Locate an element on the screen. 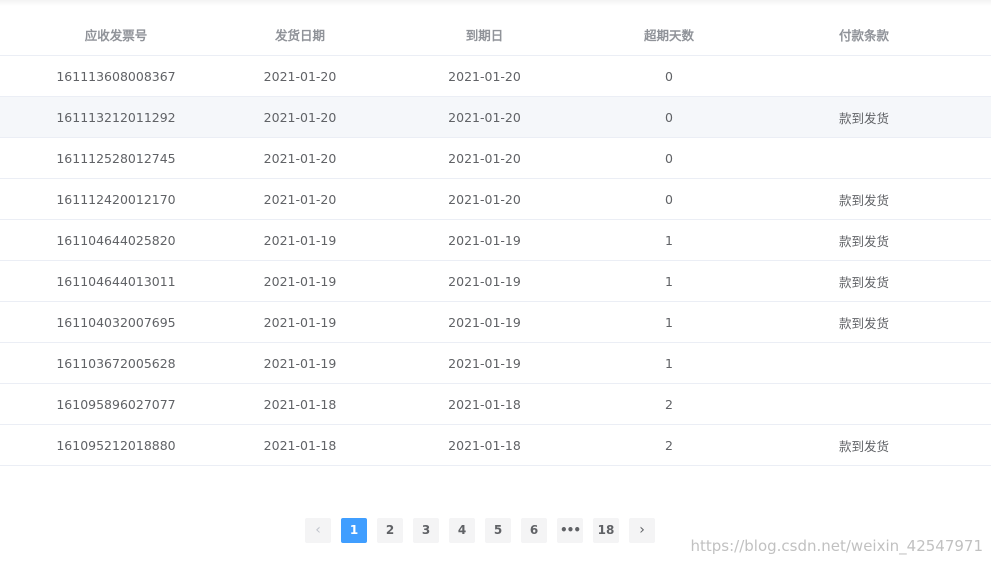 The width and height of the screenshot is (991, 566). more-pages-button: ••• is located at coordinates (570, 530).